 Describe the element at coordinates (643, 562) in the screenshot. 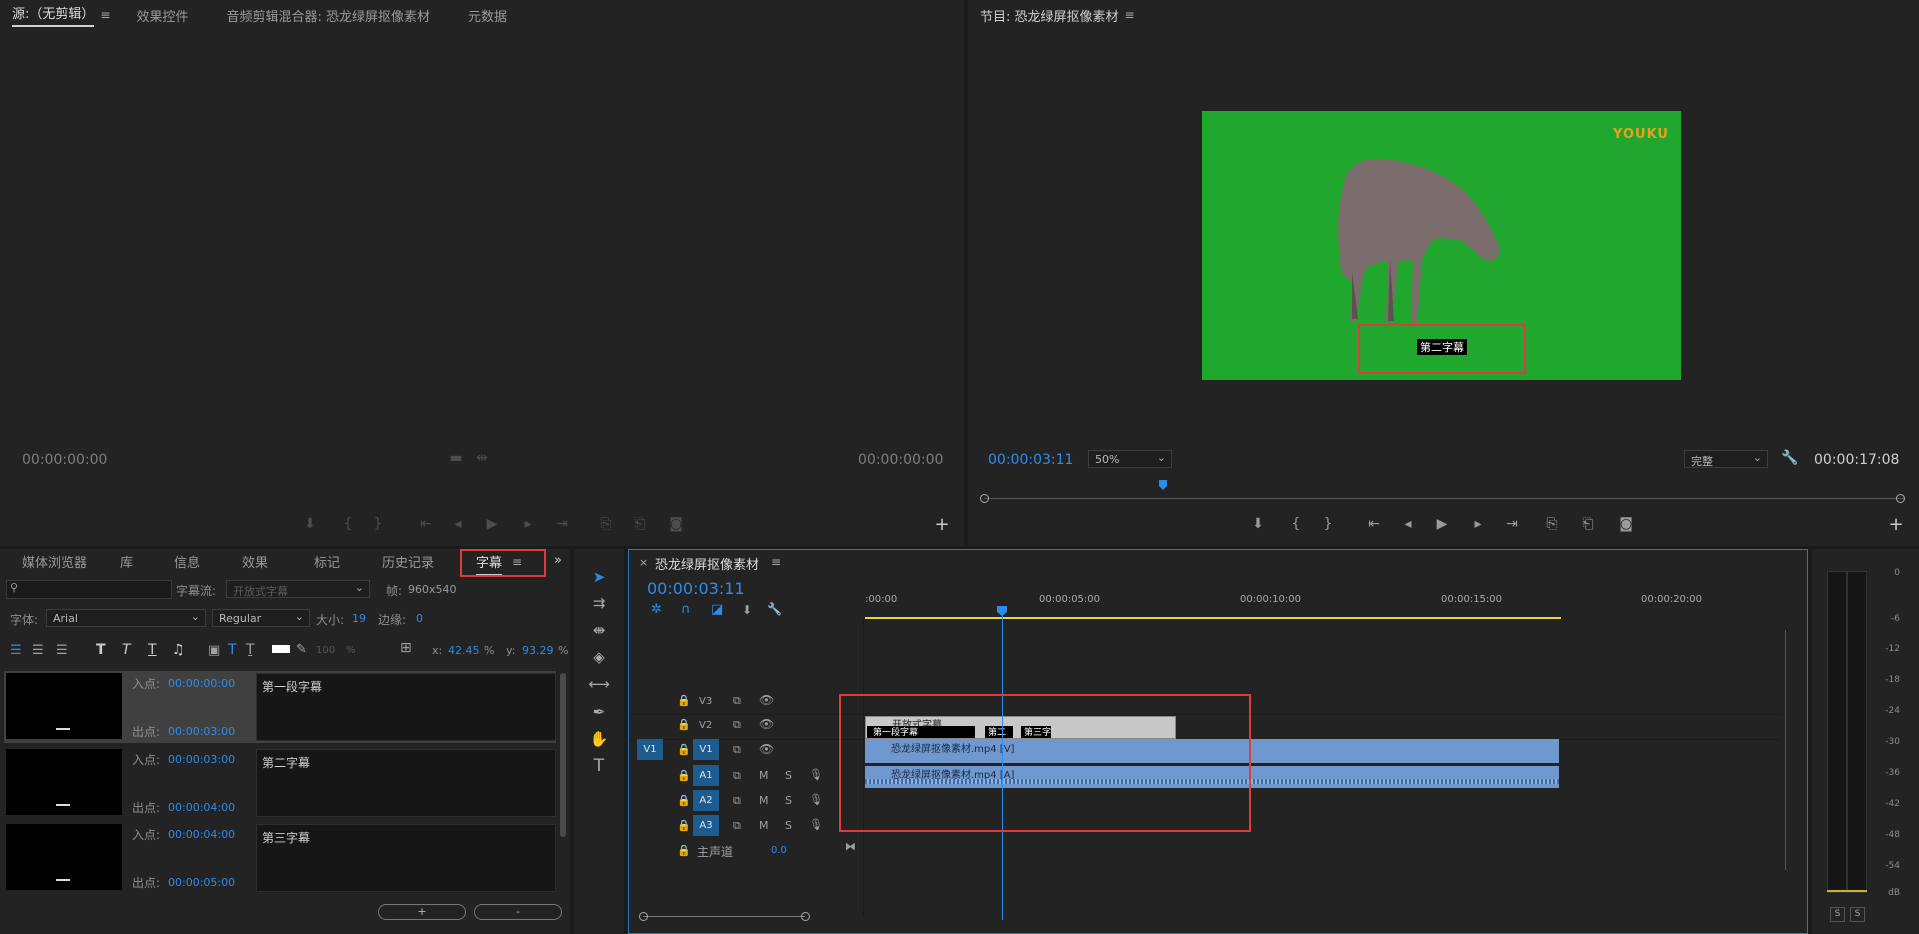

I see `close-icon: ×` at that location.